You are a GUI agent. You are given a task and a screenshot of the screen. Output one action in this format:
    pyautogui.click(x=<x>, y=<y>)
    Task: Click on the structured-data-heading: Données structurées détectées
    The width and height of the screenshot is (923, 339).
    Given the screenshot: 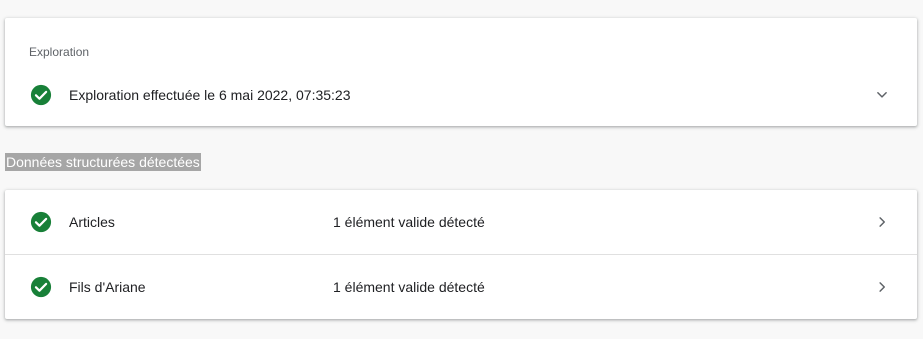 What is the action you would take?
    pyautogui.click(x=103, y=162)
    